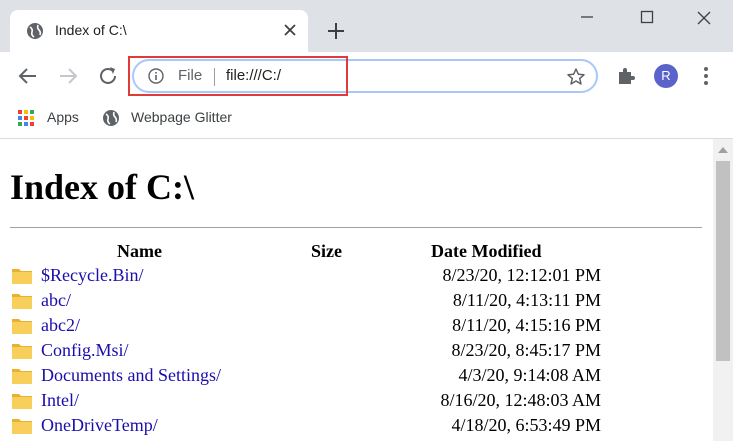  I want to click on column-header-size: Size, so click(326, 251).